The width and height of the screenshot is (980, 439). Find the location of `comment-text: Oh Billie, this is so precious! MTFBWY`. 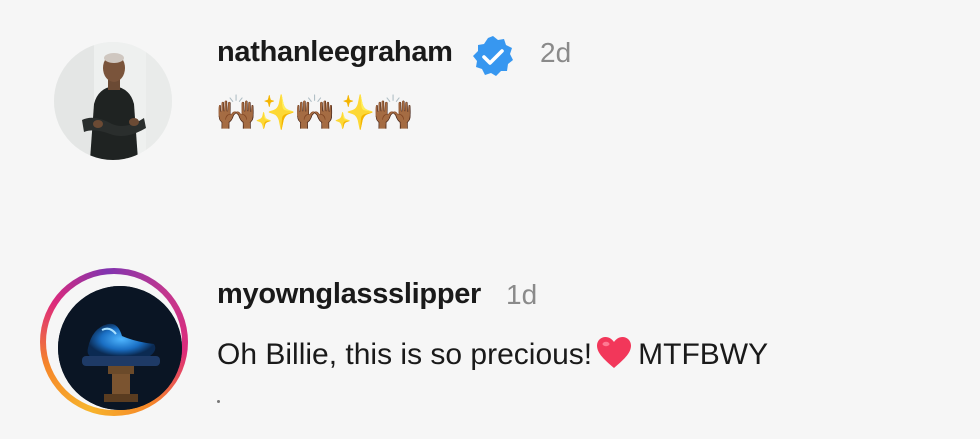

comment-text: Oh Billie, this is so precious! MTFBWY is located at coordinates (492, 354).